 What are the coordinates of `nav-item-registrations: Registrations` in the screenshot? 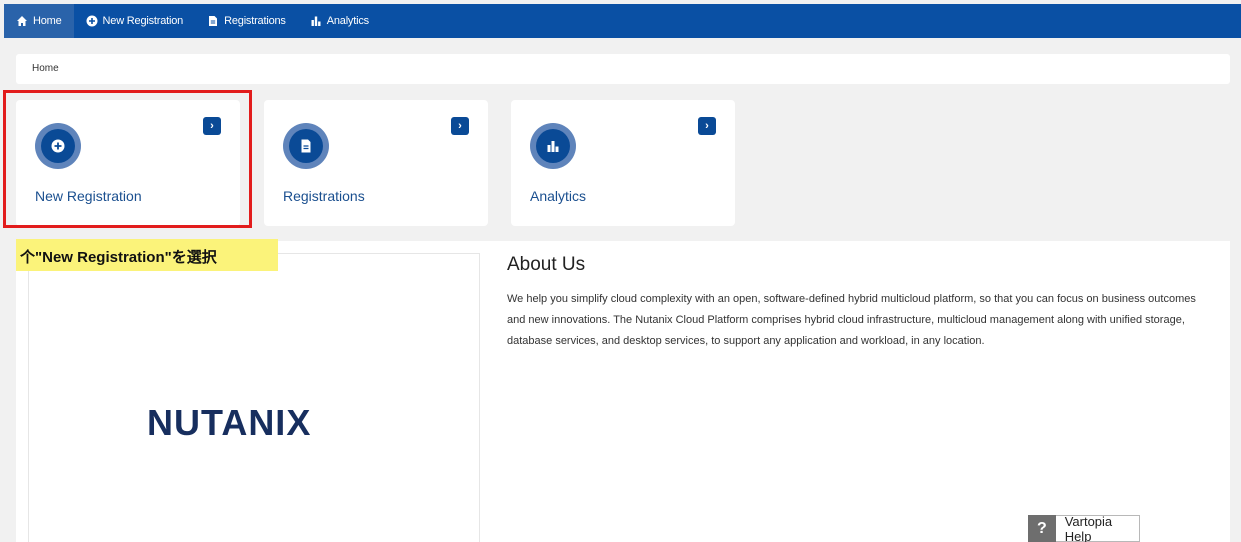 It's located at (246, 21).